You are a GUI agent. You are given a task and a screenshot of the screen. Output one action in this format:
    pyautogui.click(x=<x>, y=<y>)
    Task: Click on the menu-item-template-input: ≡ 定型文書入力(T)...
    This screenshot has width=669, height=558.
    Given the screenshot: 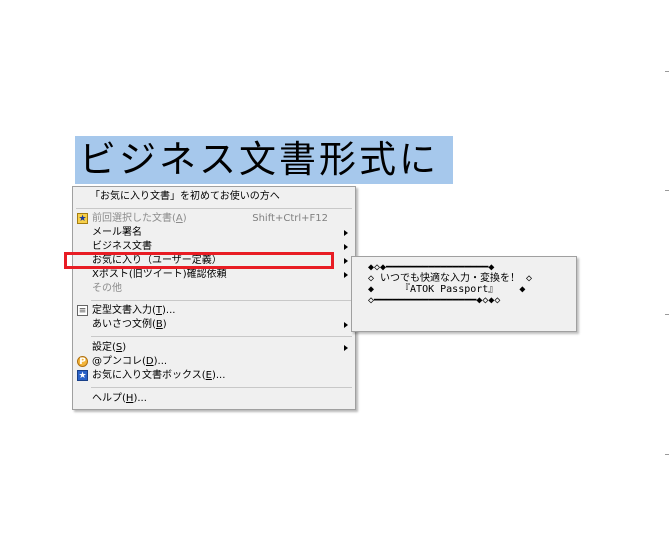 What is the action you would take?
    pyautogui.click(x=214, y=311)
    